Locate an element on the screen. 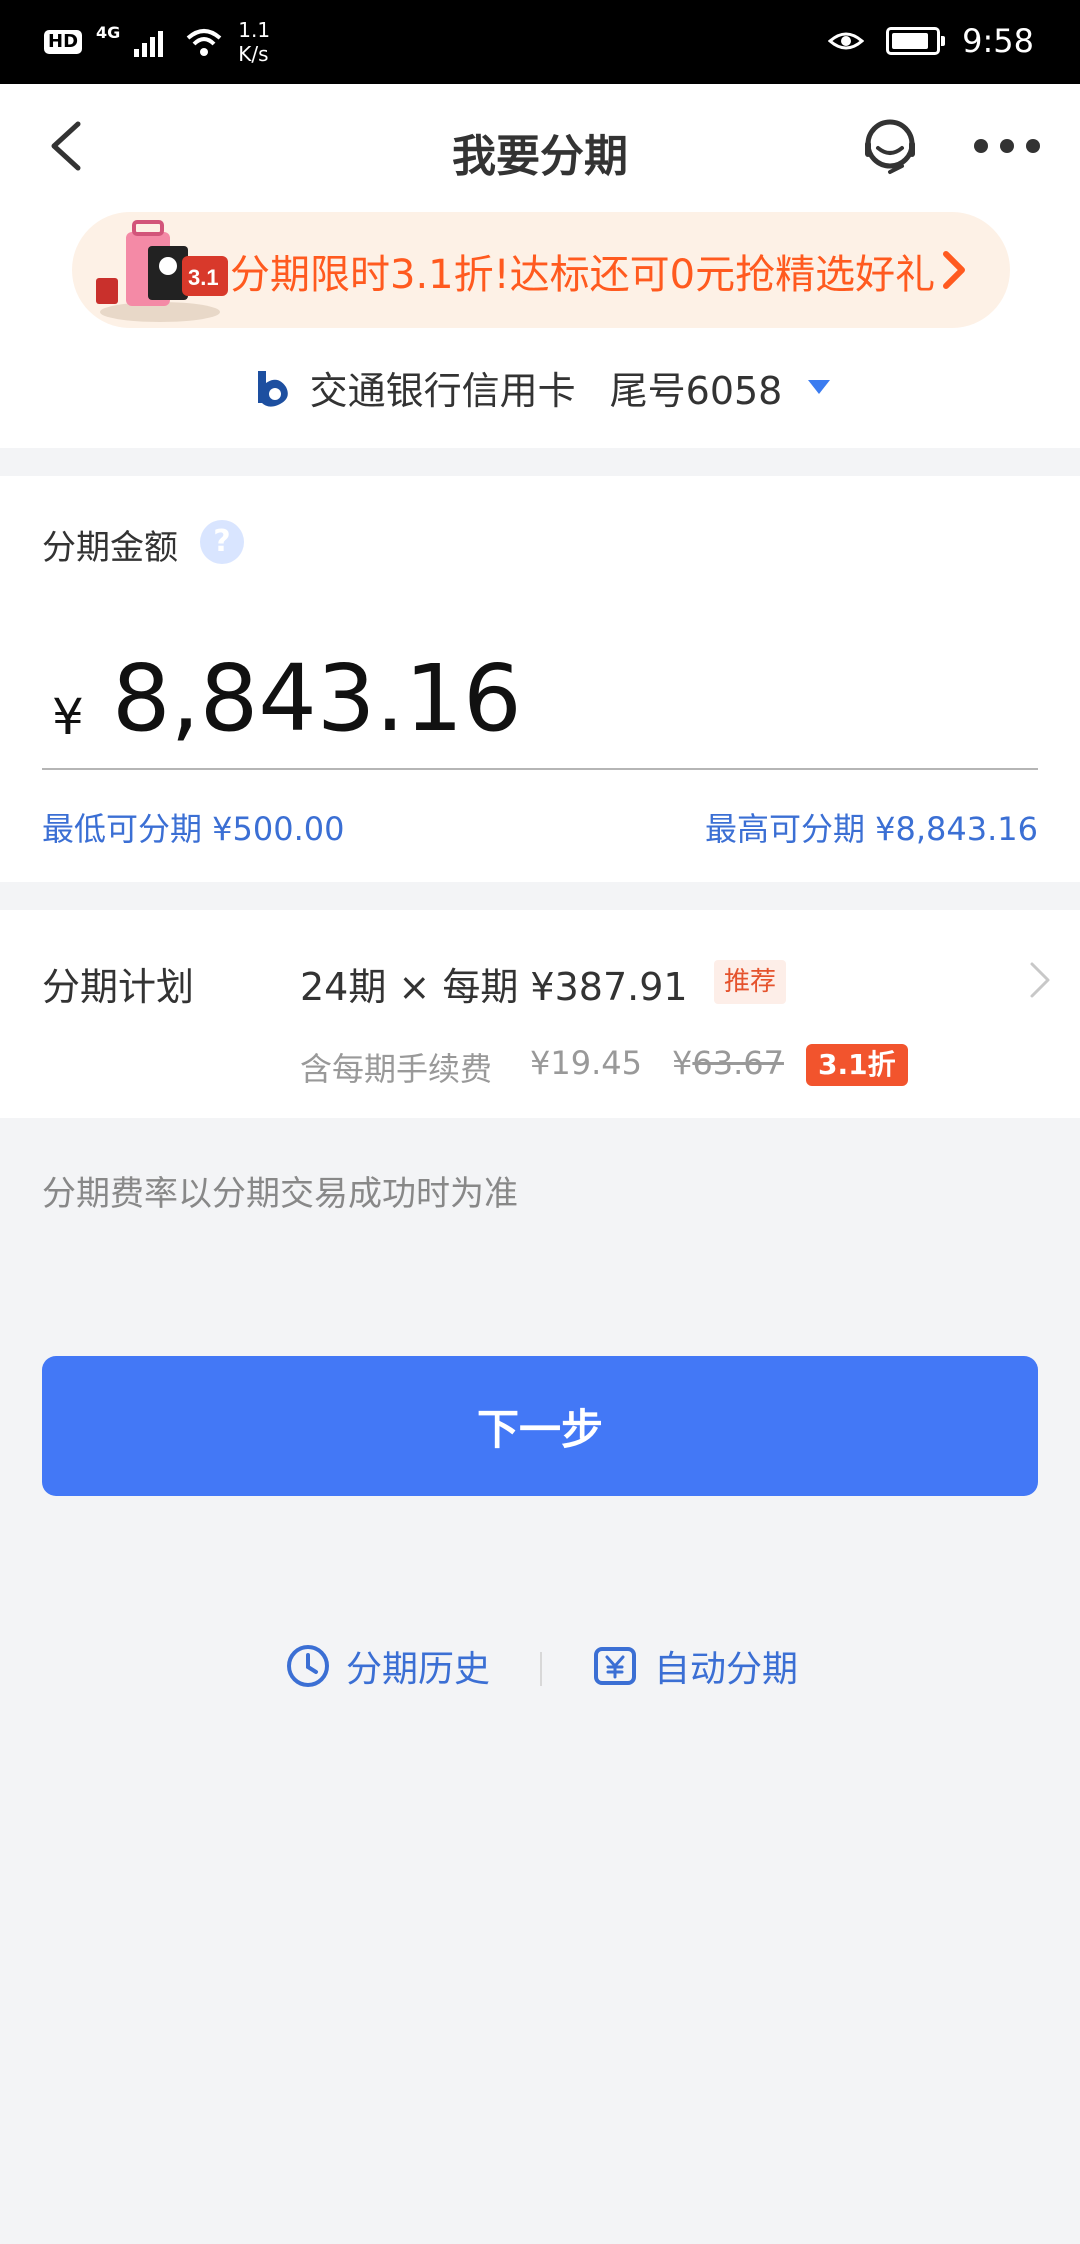 The image size is (1080, 2244). eye-icon is located at coordinates (846, 41).